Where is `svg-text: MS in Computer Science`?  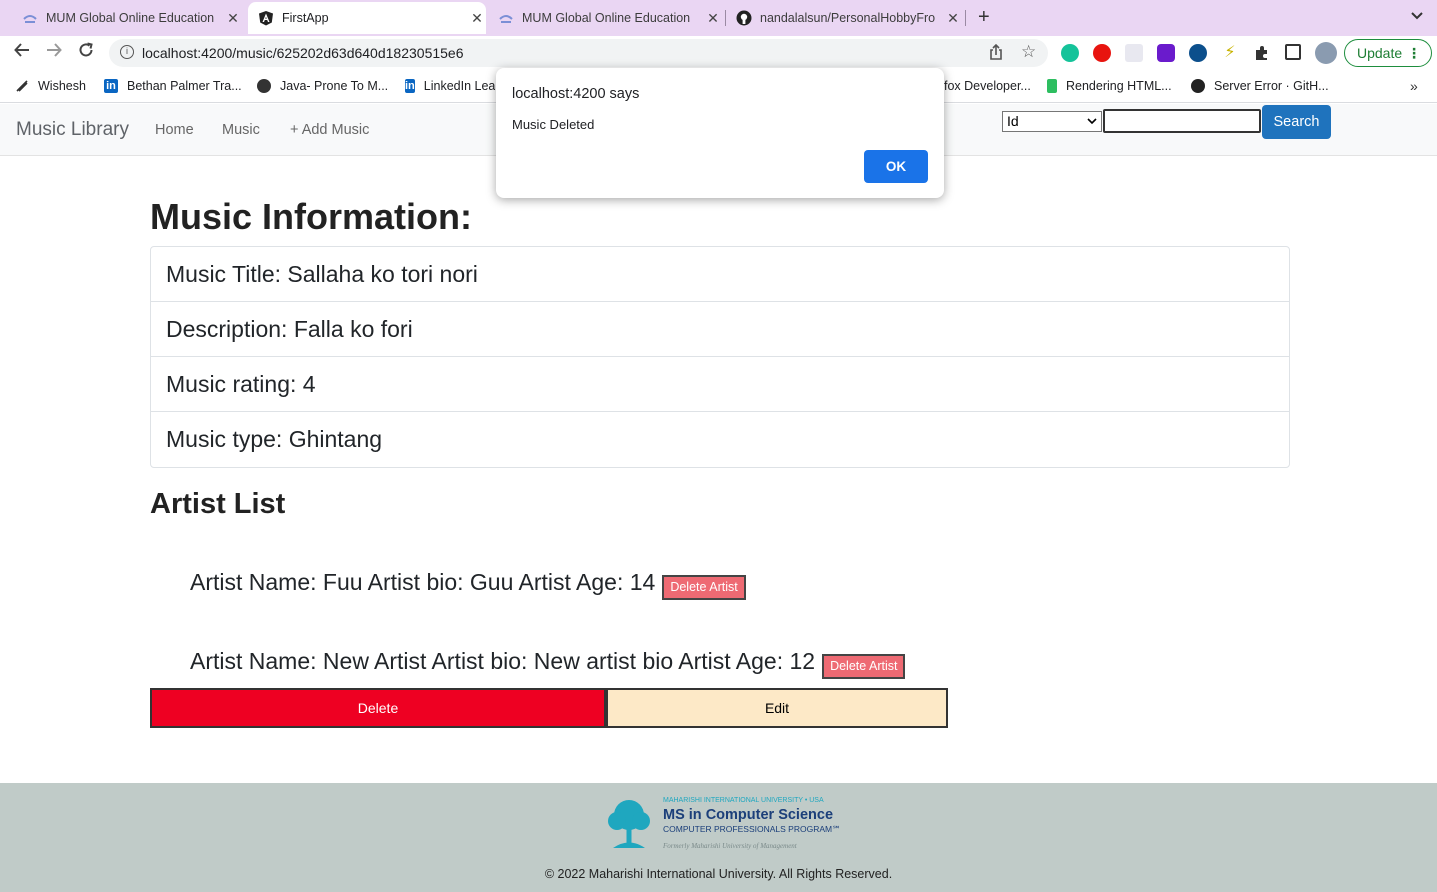 svg-text: MS in Computer Science is located at coordinates (748, 815).